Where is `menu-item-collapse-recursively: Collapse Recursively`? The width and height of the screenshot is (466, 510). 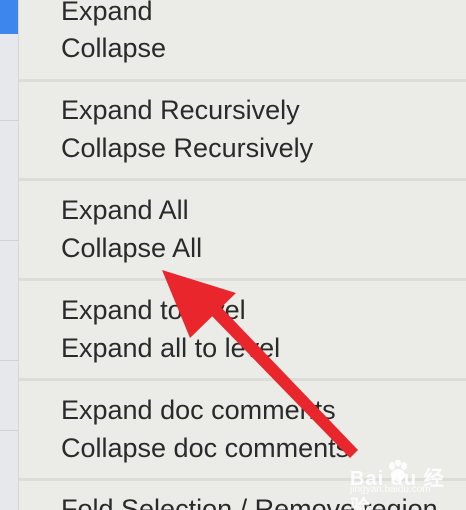
menu-item-collapse-recursively: Collapse Recursively is located at coordinates (187, 148).